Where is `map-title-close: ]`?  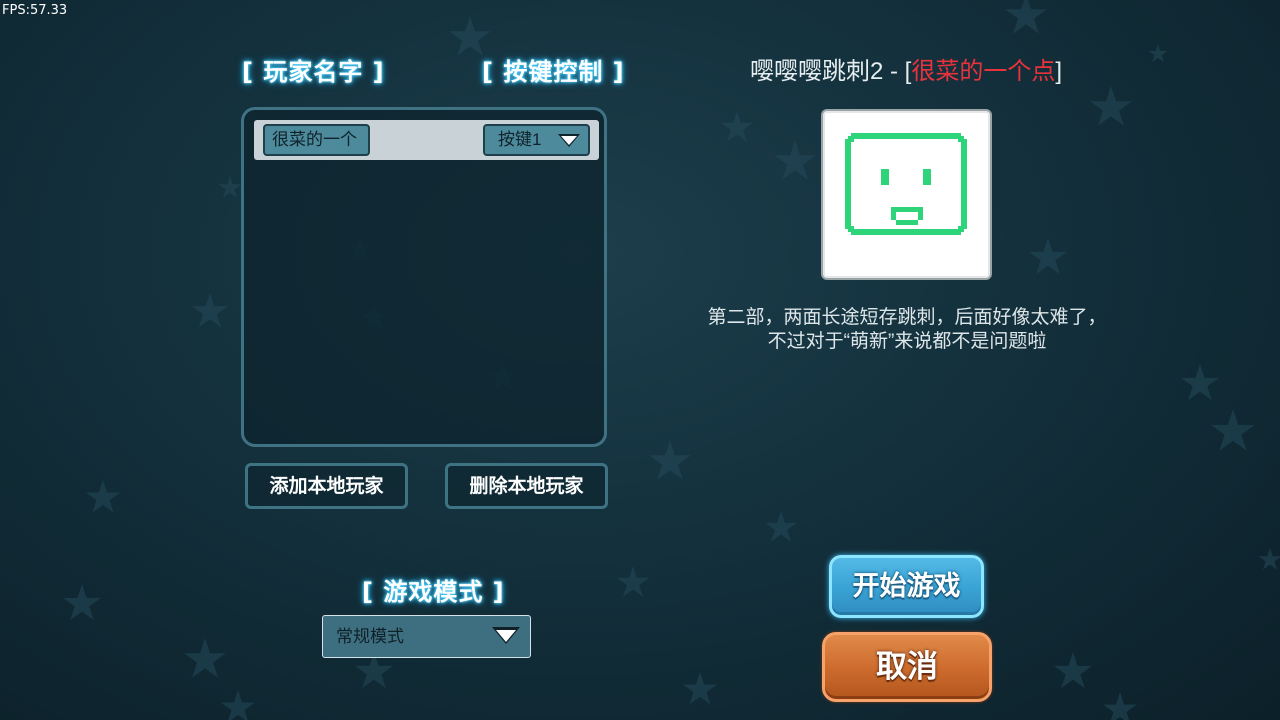 map-title-close: ] is located at coordinates (1058, 71).